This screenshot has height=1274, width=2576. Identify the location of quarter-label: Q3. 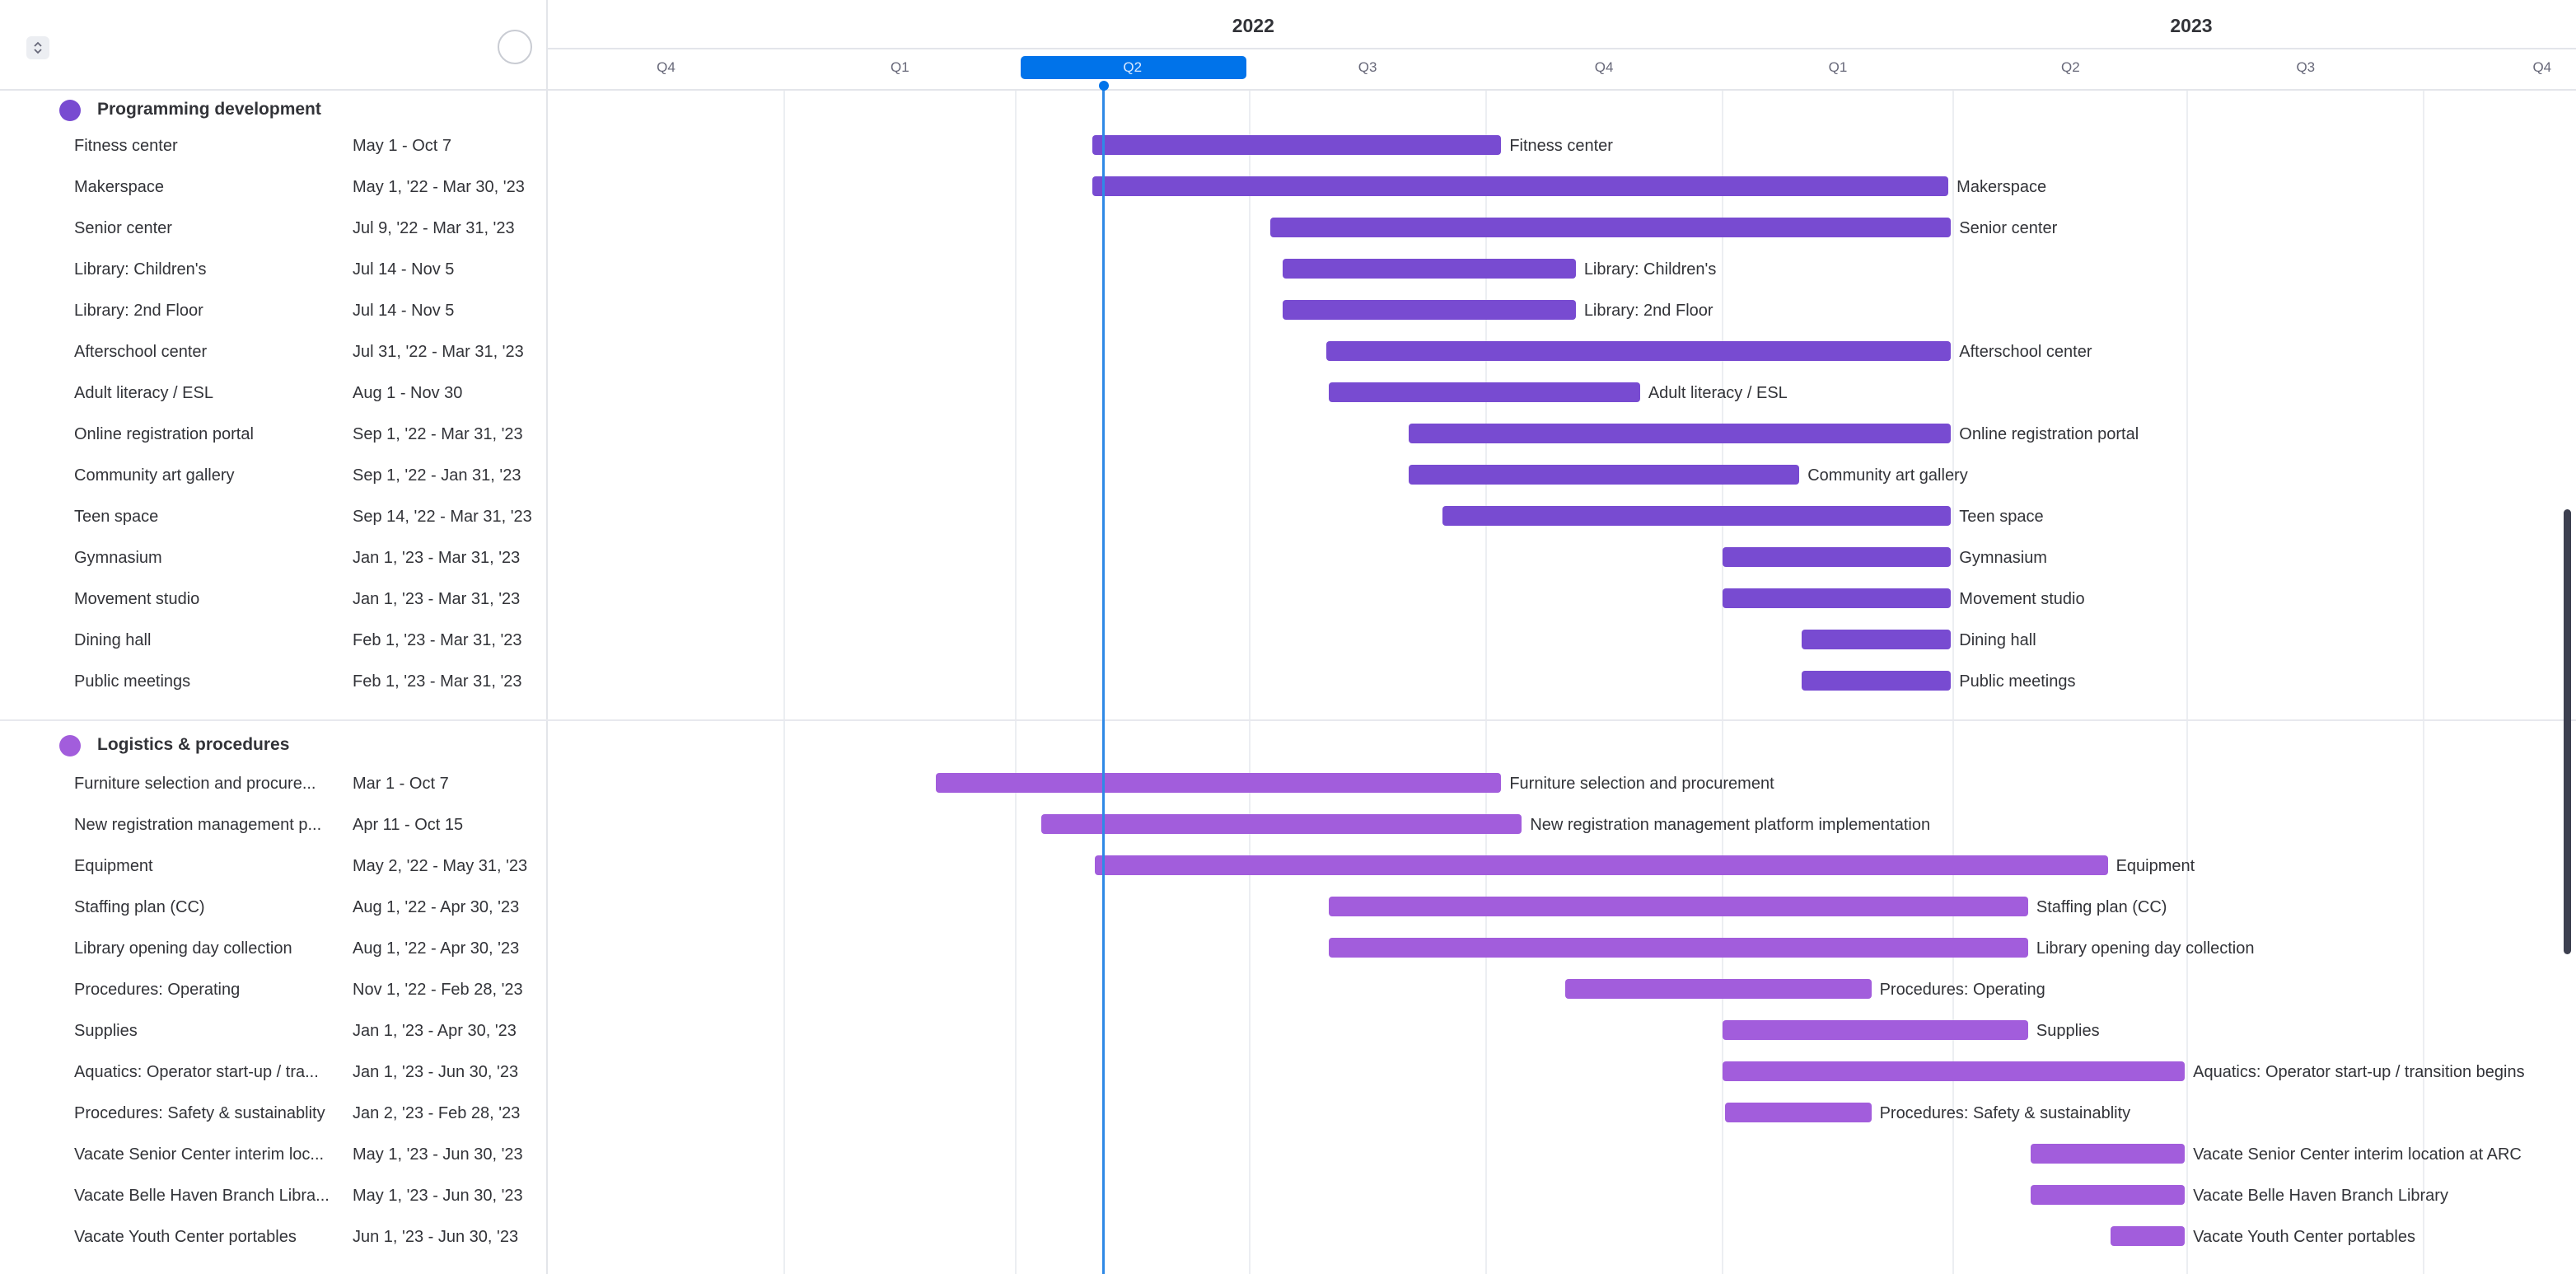
(1367, 67).